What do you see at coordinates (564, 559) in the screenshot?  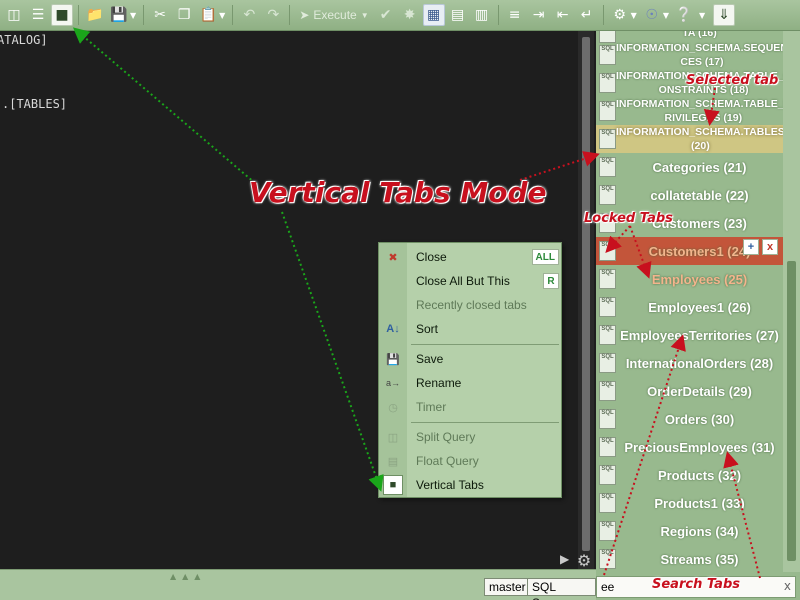 I see `chevron-right-icon: ▶` at bounding box center [564, 559].